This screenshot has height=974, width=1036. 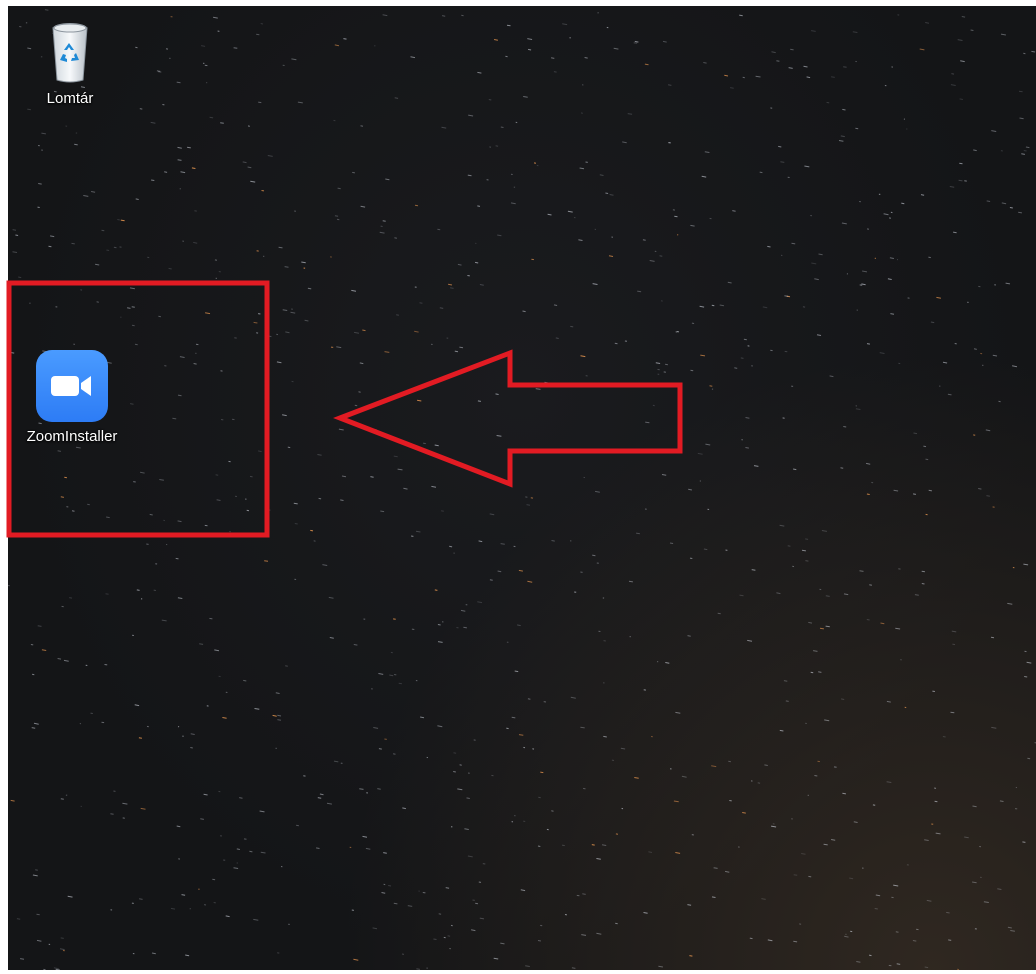 What do you see at coordinates (72, 397) in the screenshot?
I see `desktop-icon-zoom-installer: ZoomInstaller` at bounding box center [72, 397].